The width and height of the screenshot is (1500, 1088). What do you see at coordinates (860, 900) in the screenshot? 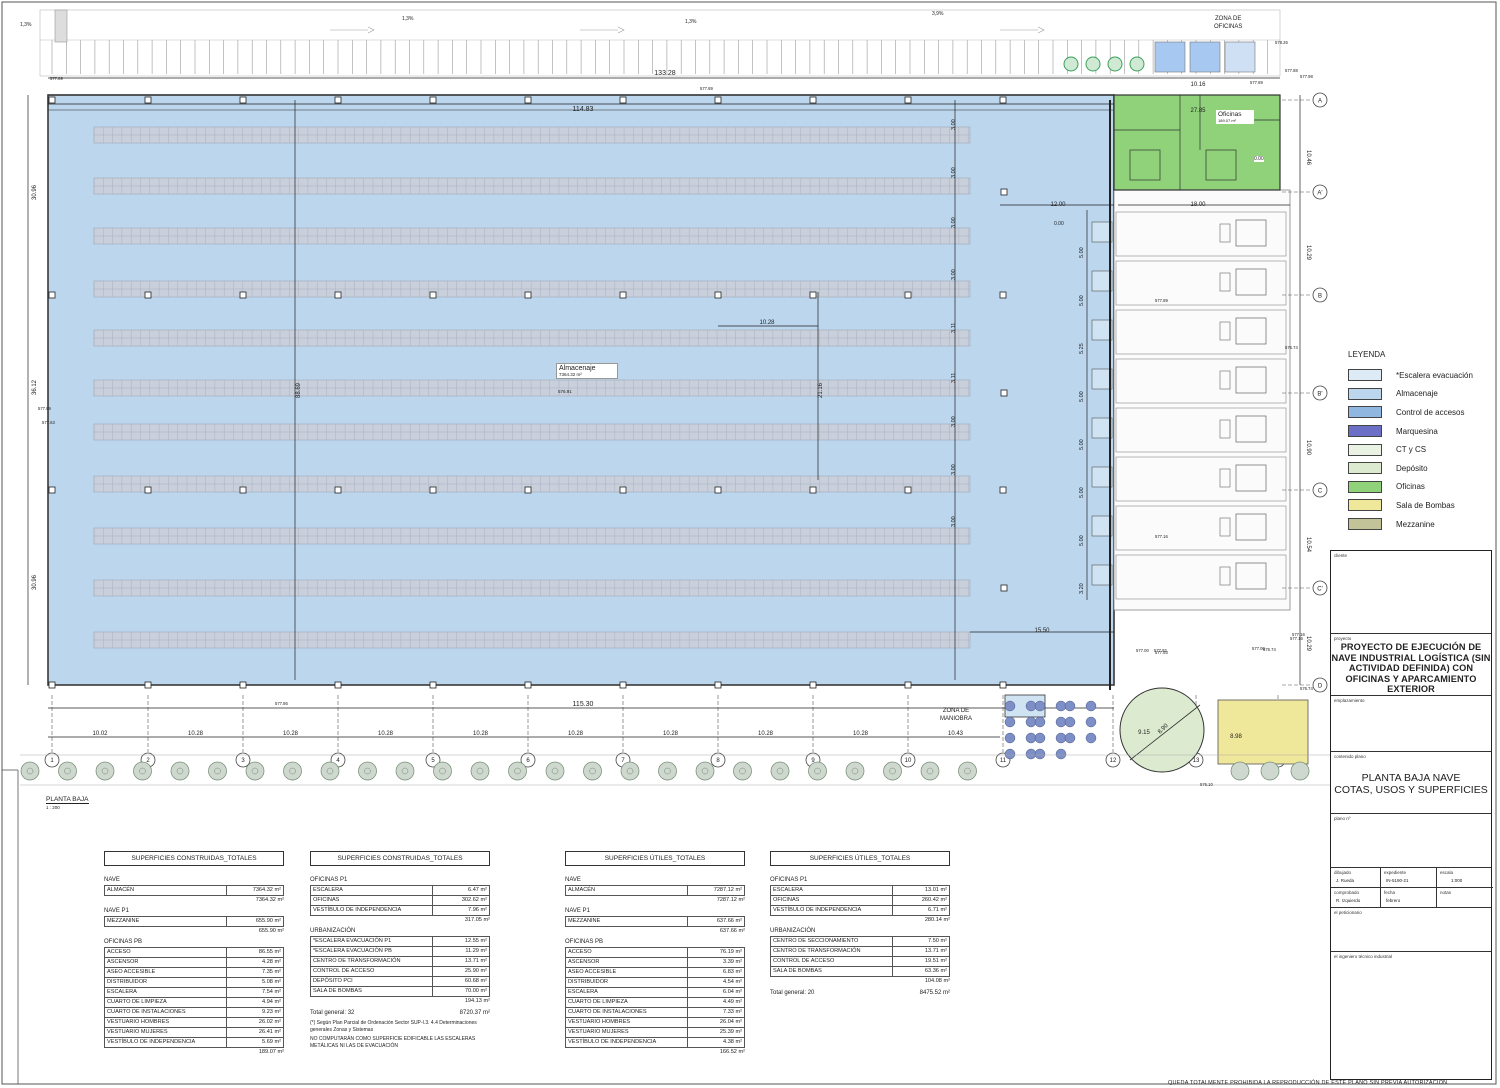
I see `table-row: OFICINAS 260.42 m²` at bounding box center [860, 900].